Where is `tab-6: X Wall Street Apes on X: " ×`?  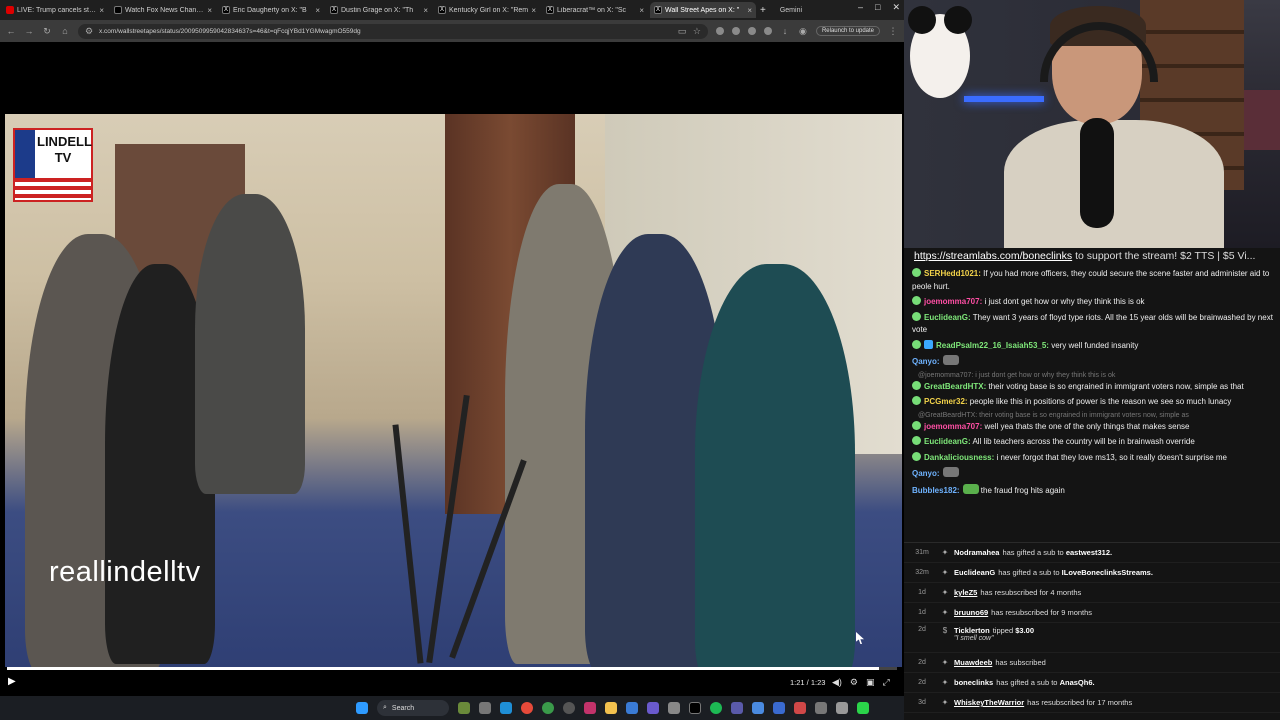 tab-6: X Wall Street Apes on X: " × is located at coordinates (703, 10).